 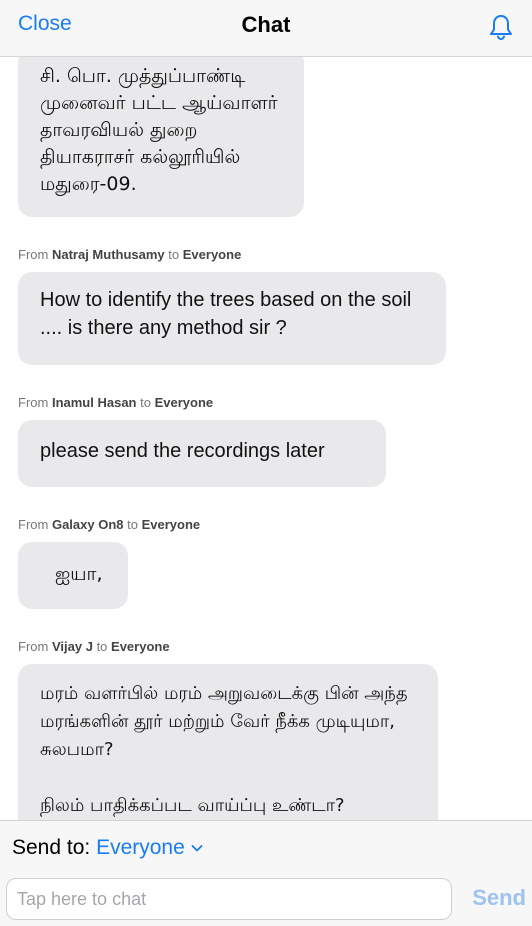 What do you see at coordinates (94, 646) in the screenshot?
I see `message-meta: From Vijay J to Everyone` at bounding box center [94, 646].